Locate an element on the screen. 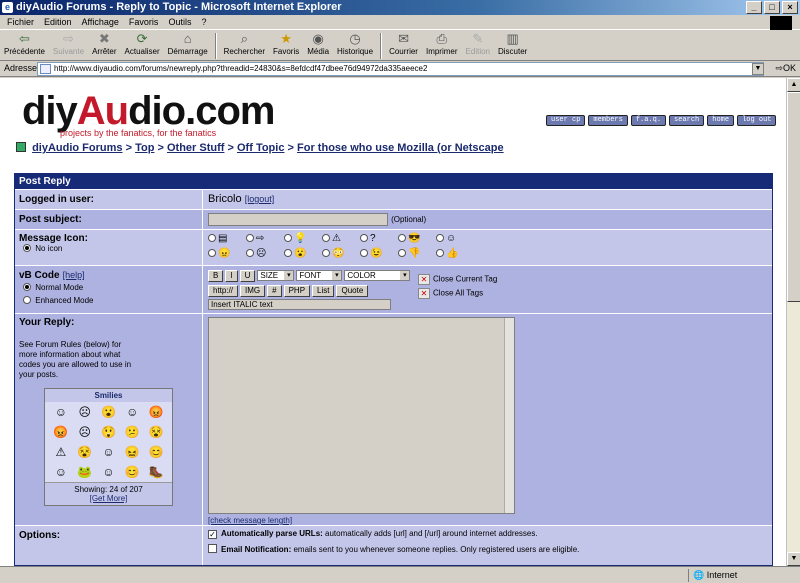  menu-view: Affichage is located at coordinates (100, 22).